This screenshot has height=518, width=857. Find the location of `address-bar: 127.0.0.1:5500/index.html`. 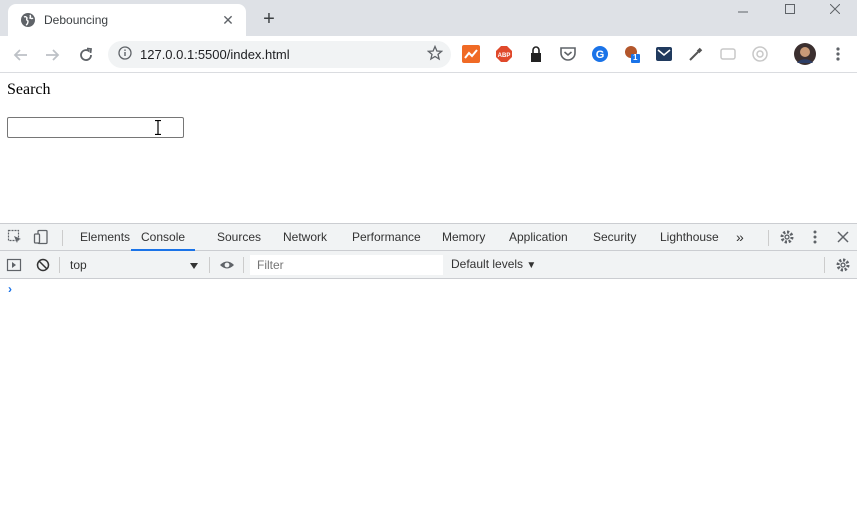

address-bar: 127.0.0.1:5500/index.html is located at coordinates (279, 54).